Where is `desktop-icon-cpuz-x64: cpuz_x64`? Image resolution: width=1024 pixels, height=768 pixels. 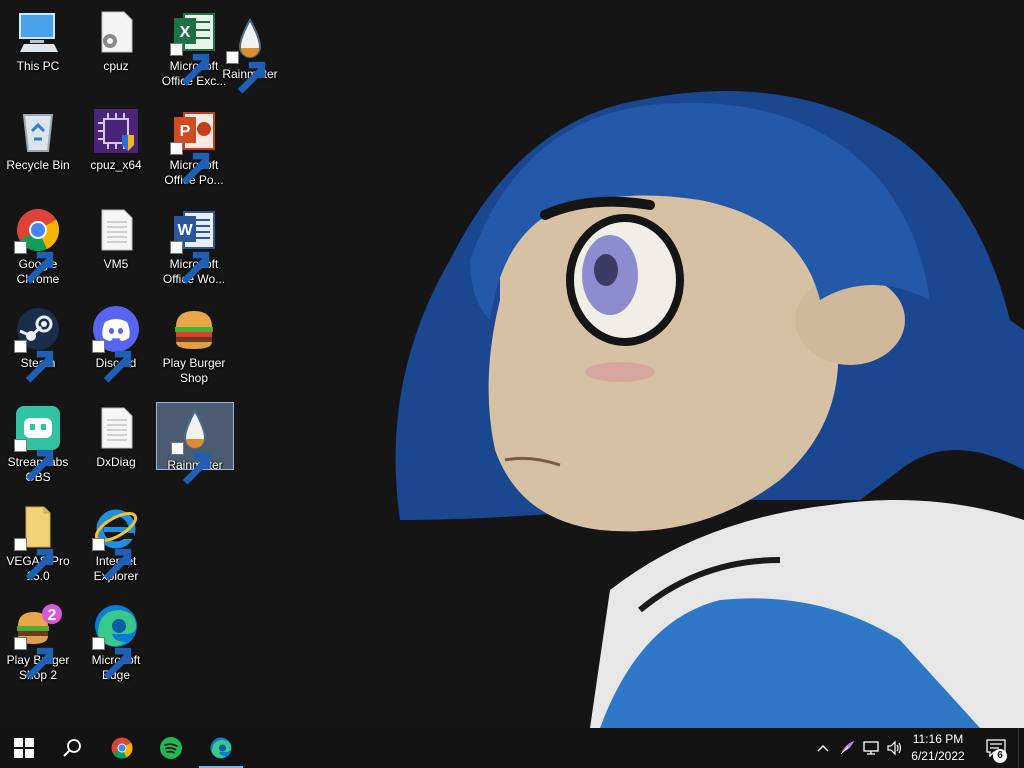 desktop-icon-cpuz-x64: cpuz_x64 is located at coordinates (116, 150).